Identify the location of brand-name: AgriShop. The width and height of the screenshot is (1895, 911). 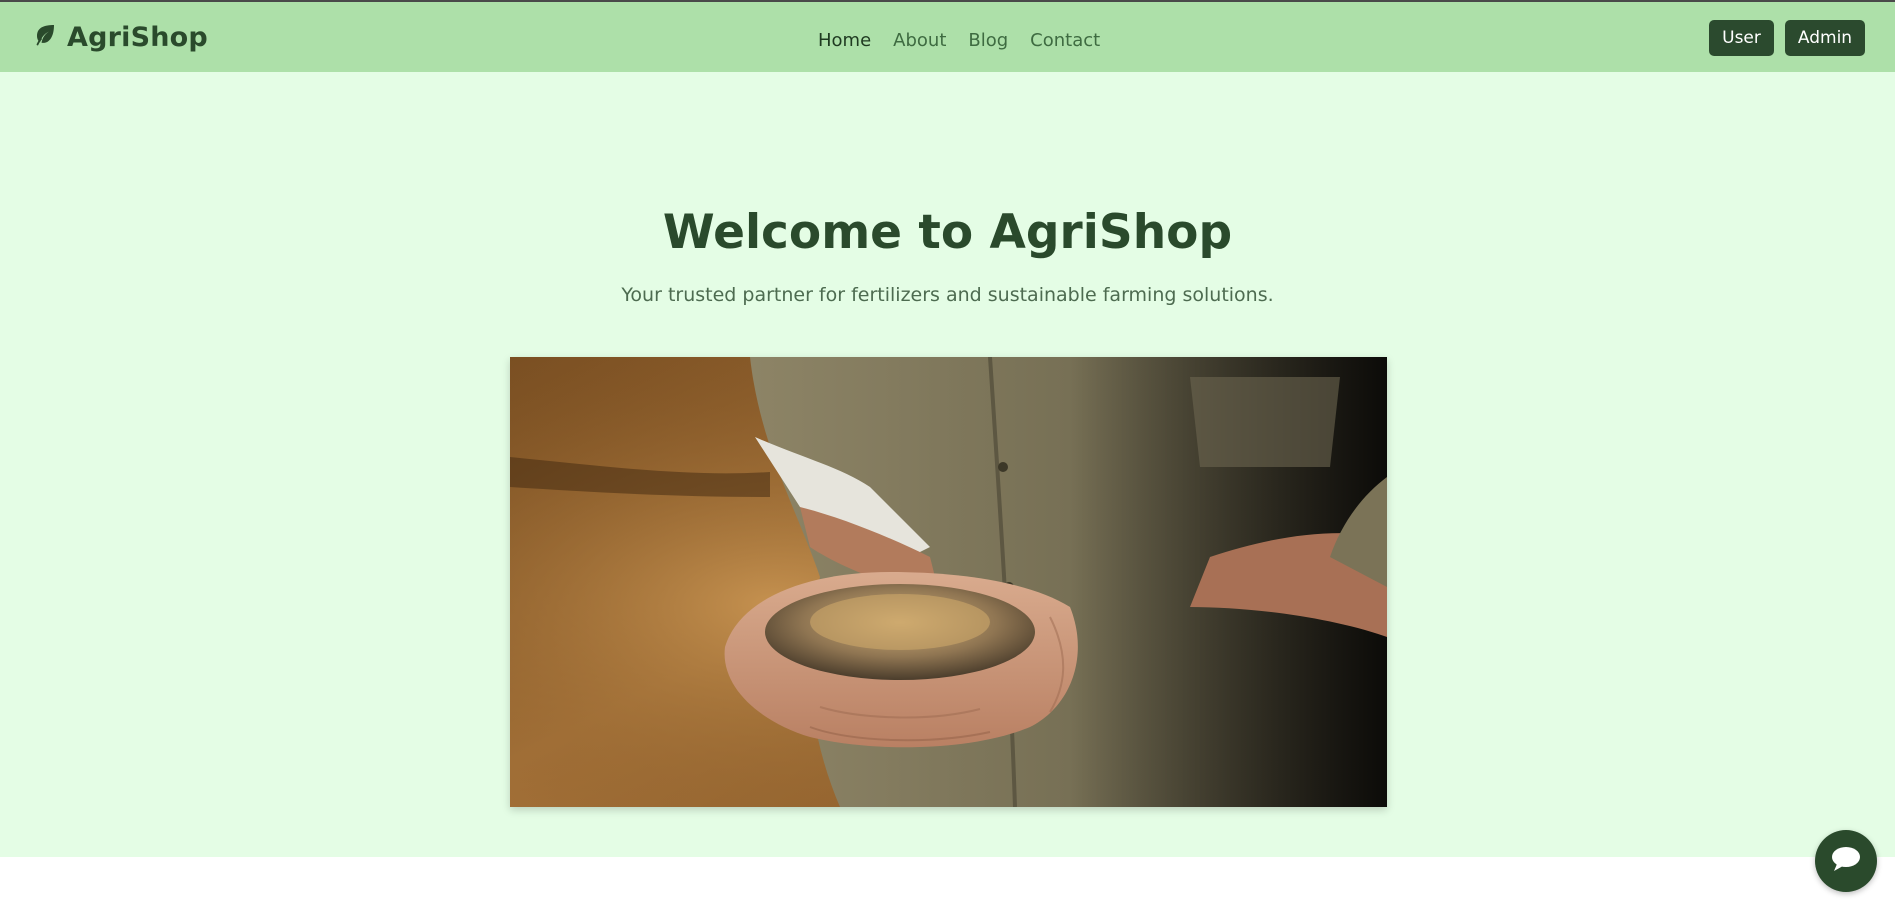
(137, 37).